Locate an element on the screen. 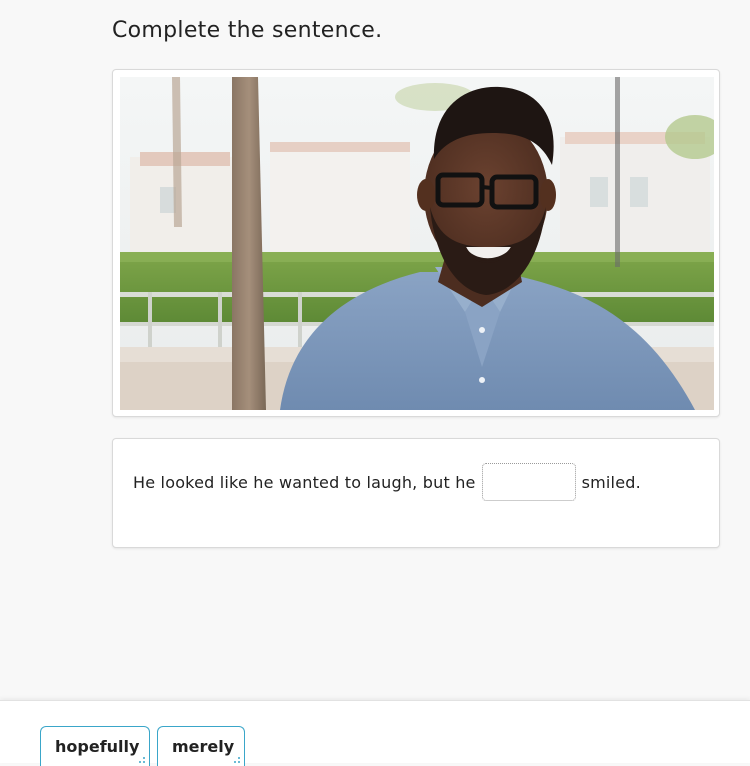 The height and width of the screenshot is (766, 750). word-chip-hopefully: hopefully is located at coordinates (95, 746).